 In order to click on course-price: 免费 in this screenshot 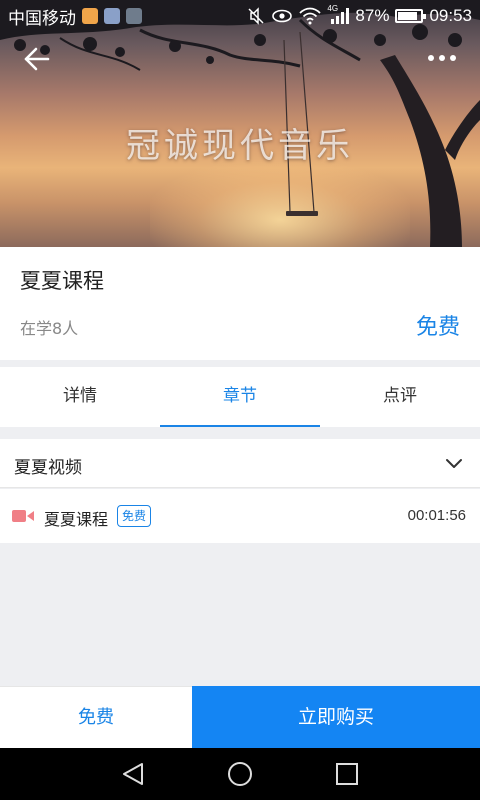, I will do `click(437, 327)`.